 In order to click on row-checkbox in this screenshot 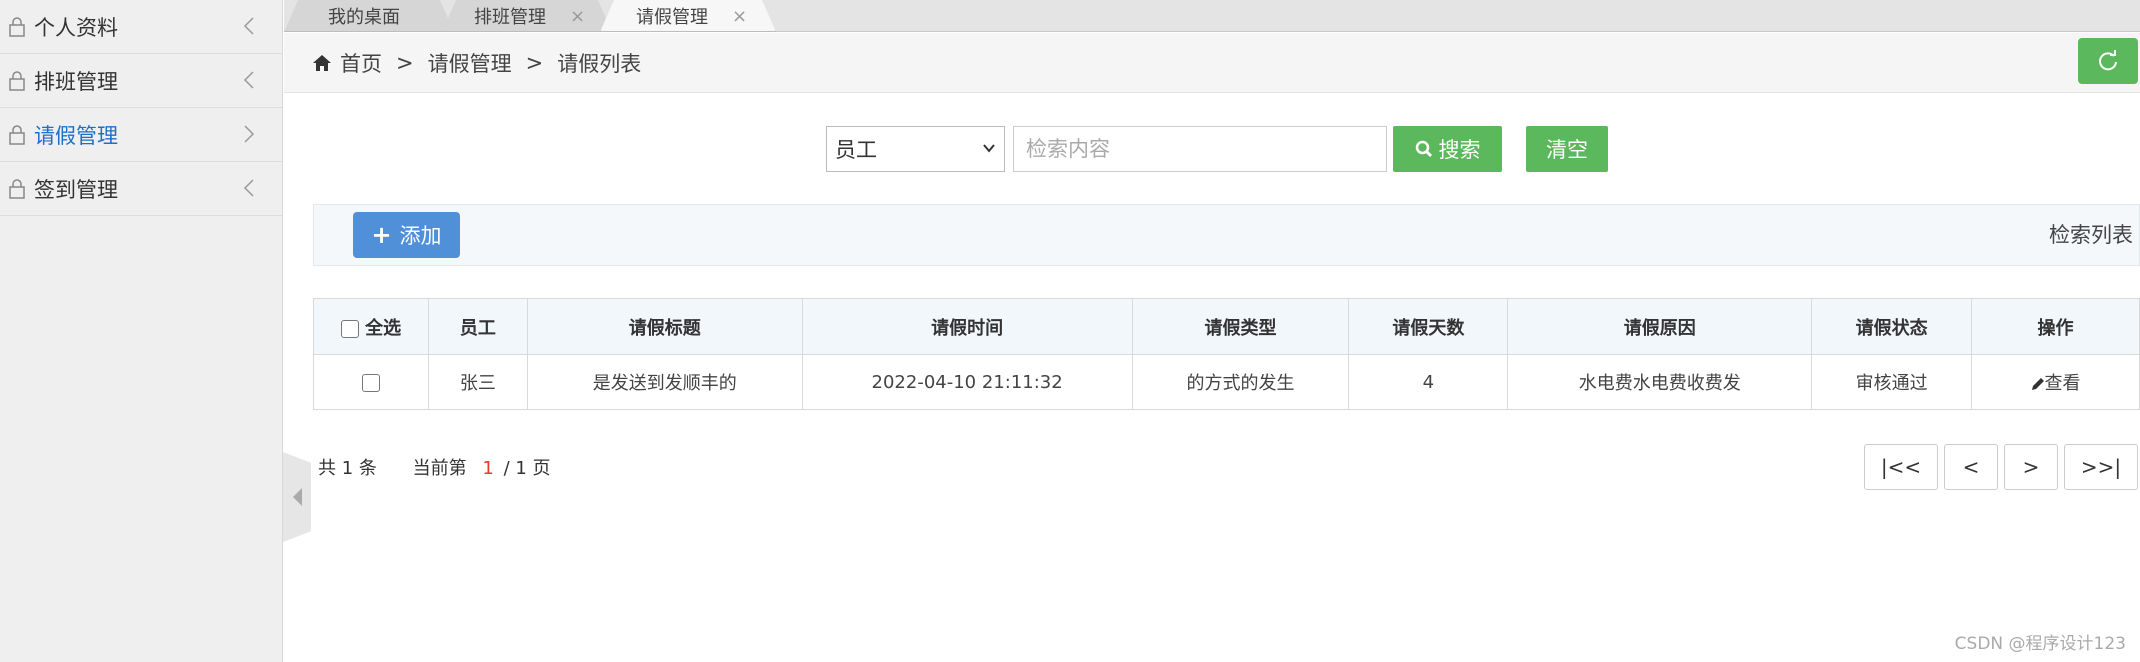, I will do `click(370, 382)`.